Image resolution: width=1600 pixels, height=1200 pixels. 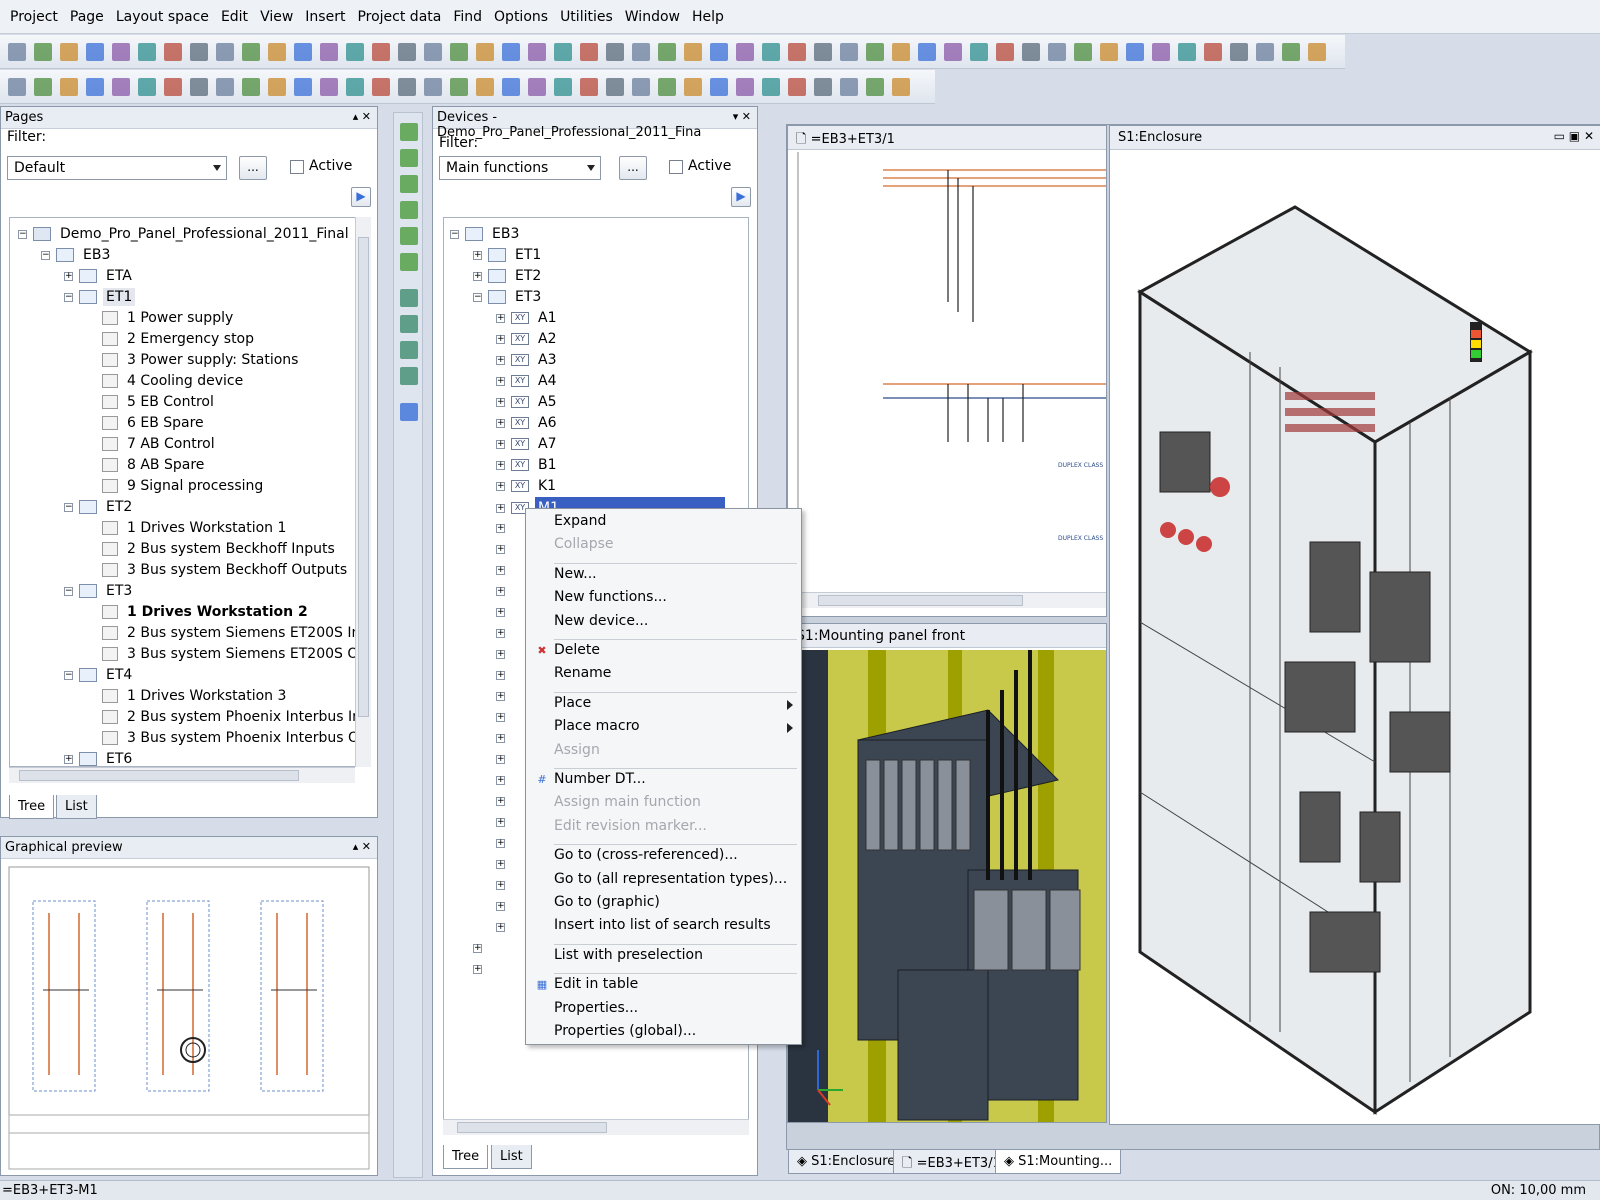 What do you see at coordinates (467, 17) in the screenshot?
I see `menu-find: Find` at bounding box center [467, 17].